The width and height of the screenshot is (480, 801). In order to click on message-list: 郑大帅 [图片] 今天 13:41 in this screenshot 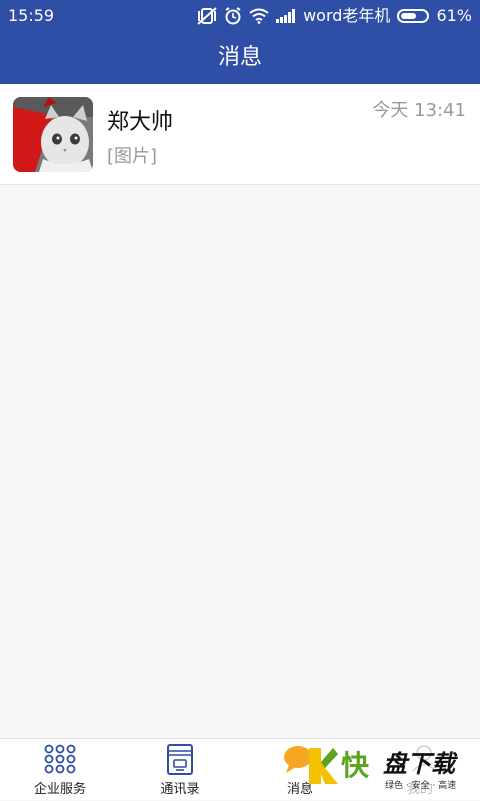, I will do `click(240, 134)`.